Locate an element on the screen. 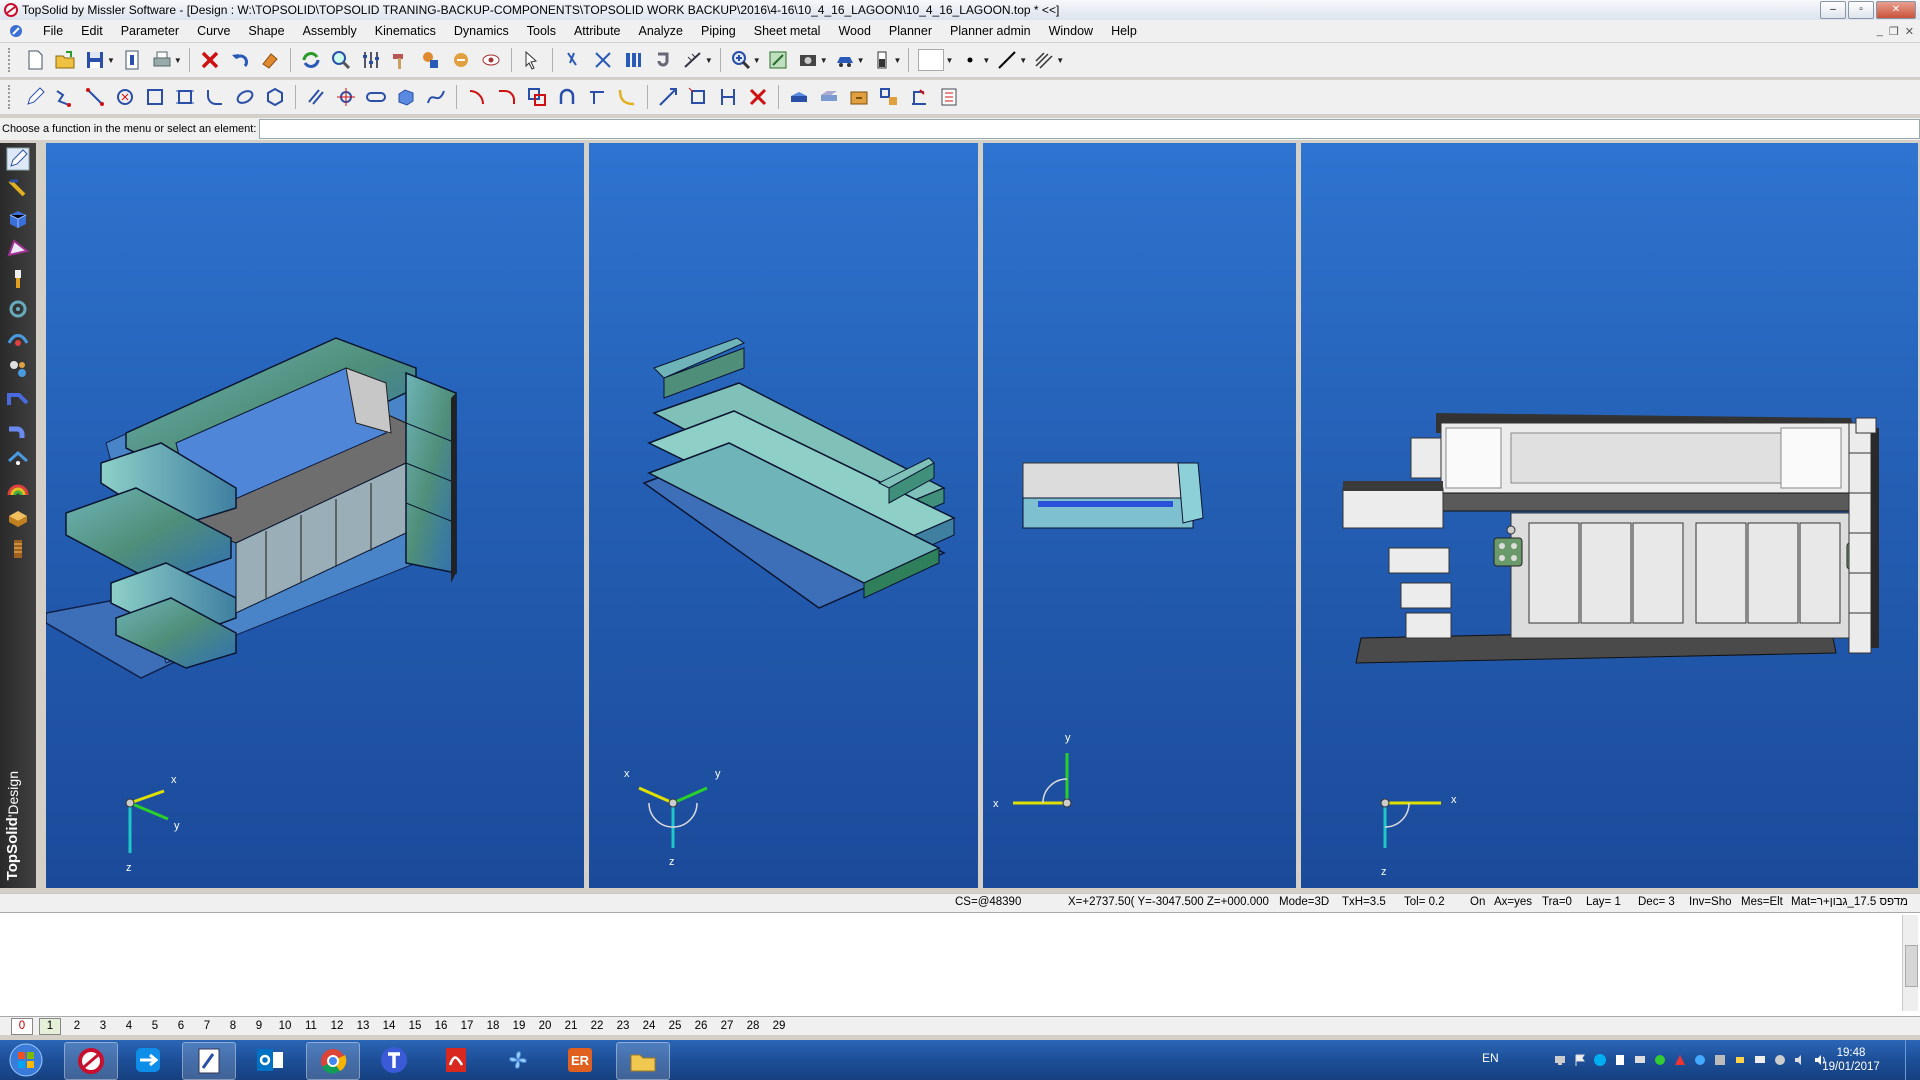  drawer-button is located at coordinates (859, 97).